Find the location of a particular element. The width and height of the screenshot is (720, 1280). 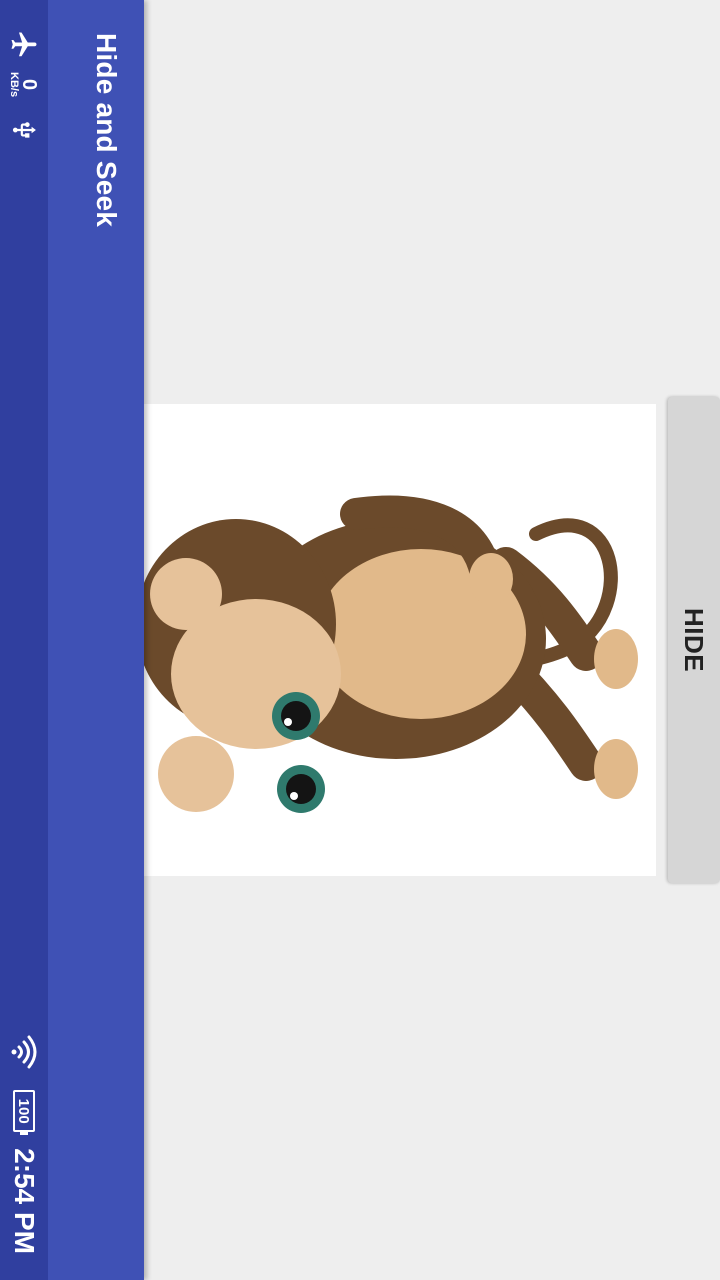

wifi-icon is located at coordinates (24, 1052).